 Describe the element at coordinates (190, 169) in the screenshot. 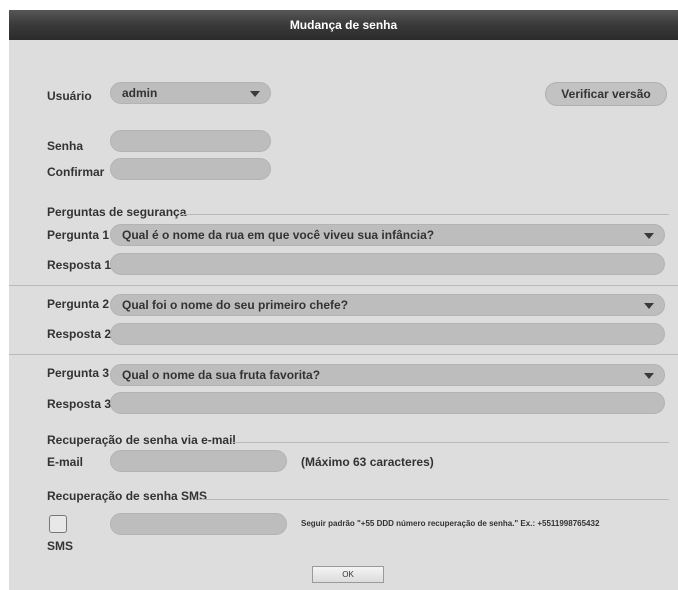

I see `confirm-password-field` at that location.